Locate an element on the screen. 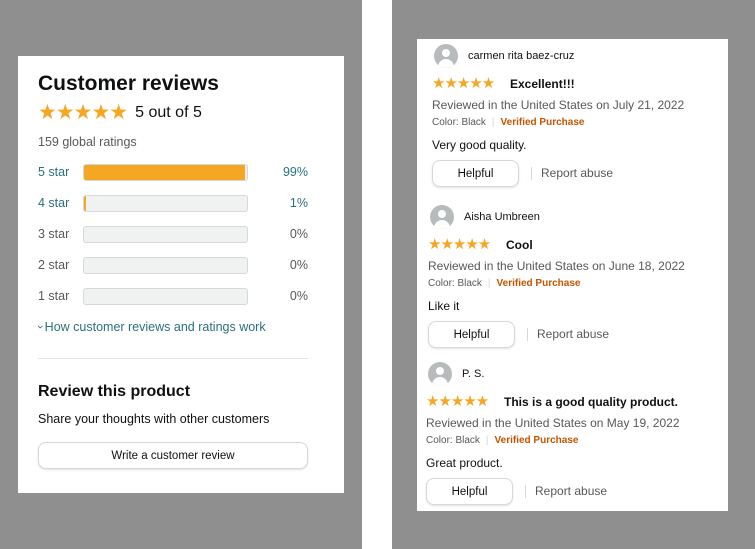 Image resolution: width=755 pixels, height=549 pixels. section-divider is located at coordinates (173, 358).